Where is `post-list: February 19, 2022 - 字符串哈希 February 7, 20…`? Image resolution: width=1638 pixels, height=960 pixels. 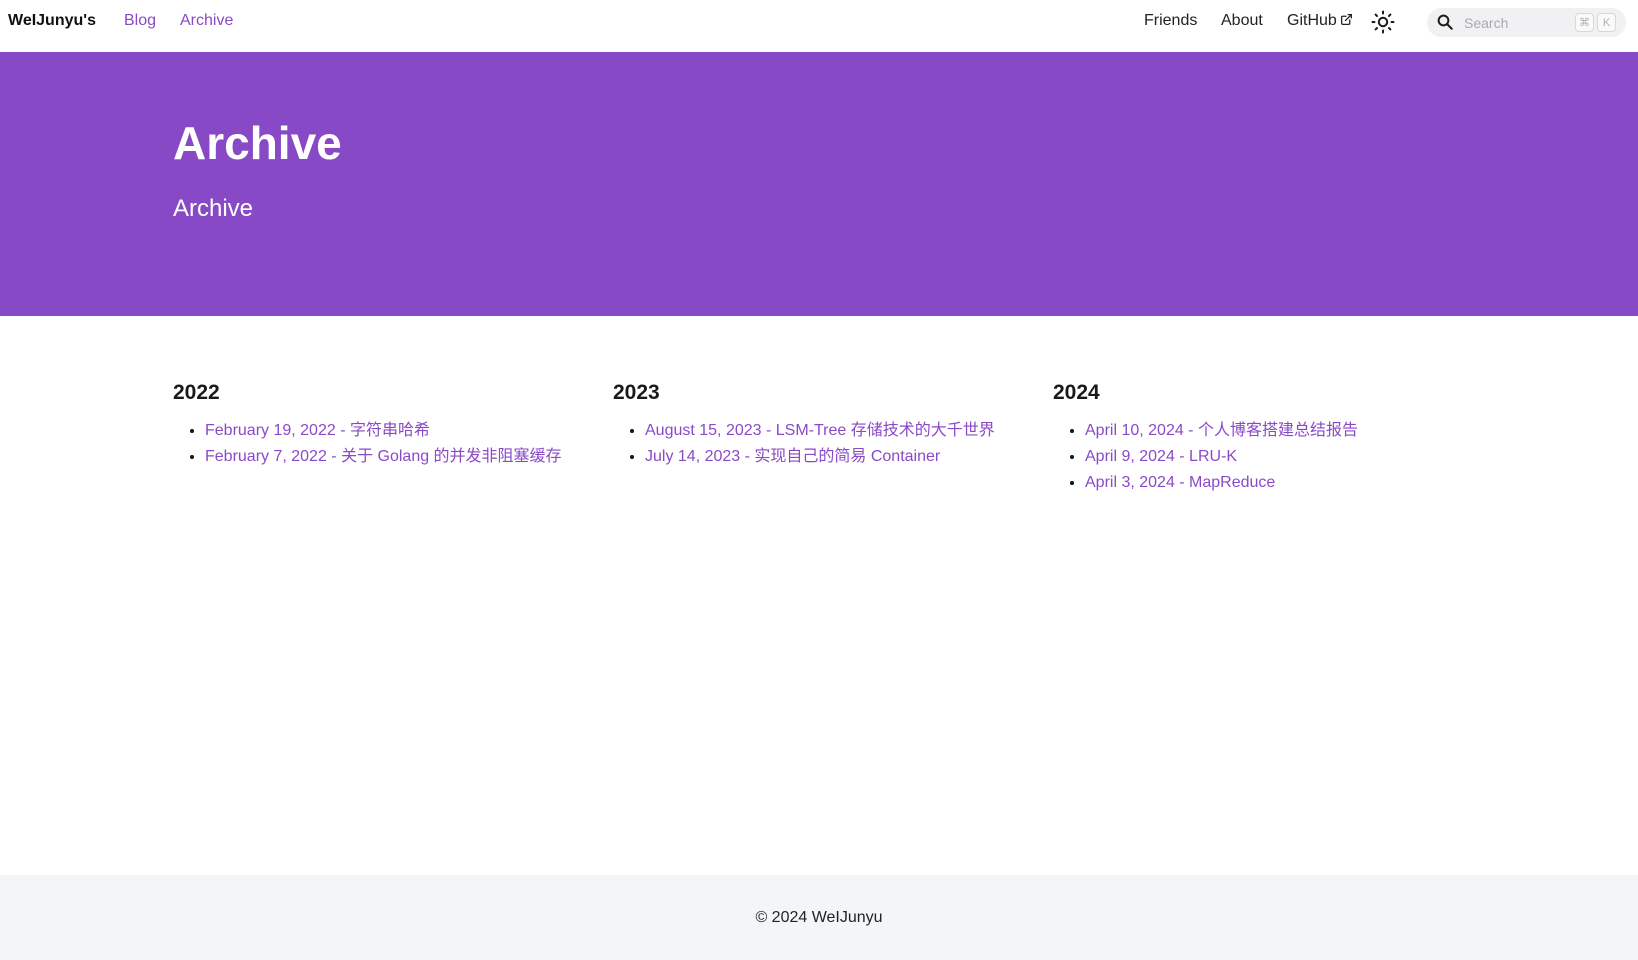
post-list: February 19, 2022 - 字符串哈希 February 7, 20… is located at coordinates (383, 444).